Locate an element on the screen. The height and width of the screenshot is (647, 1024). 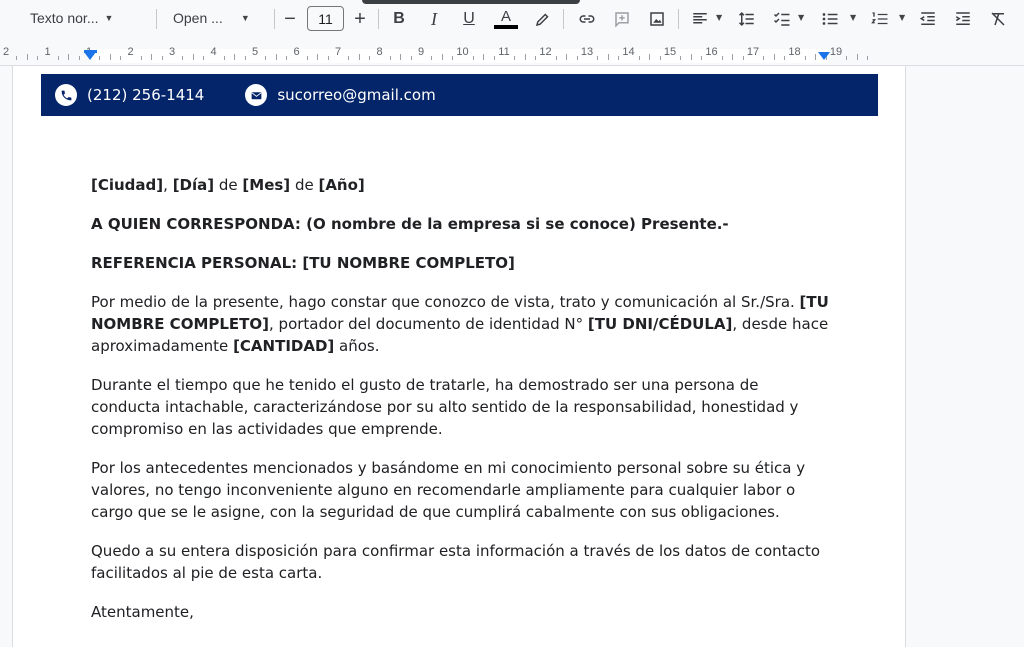
checklist-button is located at coordinates (782, 19).